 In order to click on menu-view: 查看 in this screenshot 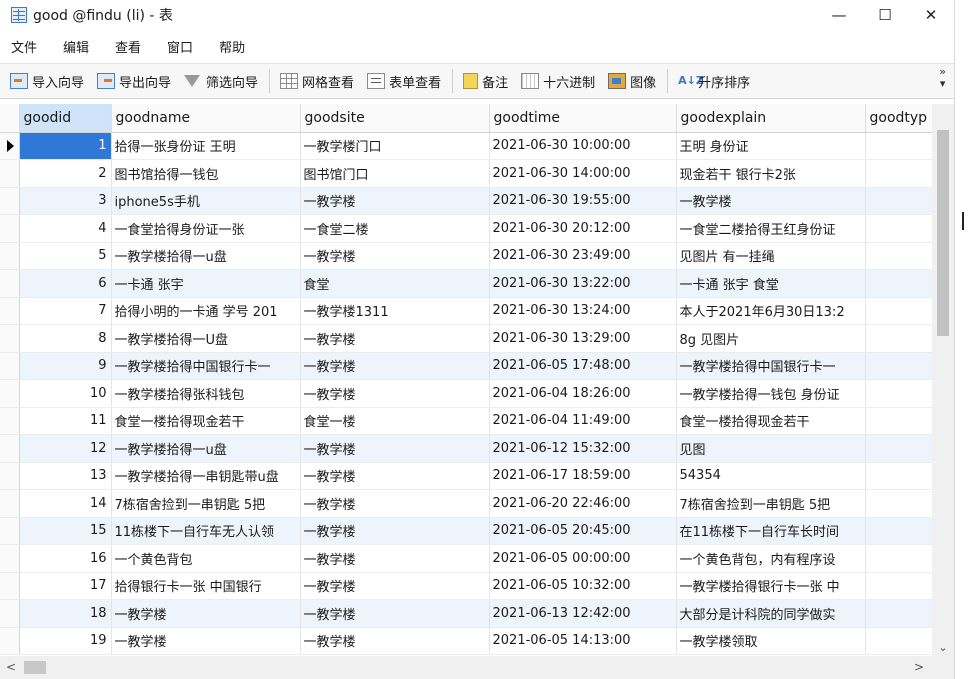, I will do `click(130, 46)`.